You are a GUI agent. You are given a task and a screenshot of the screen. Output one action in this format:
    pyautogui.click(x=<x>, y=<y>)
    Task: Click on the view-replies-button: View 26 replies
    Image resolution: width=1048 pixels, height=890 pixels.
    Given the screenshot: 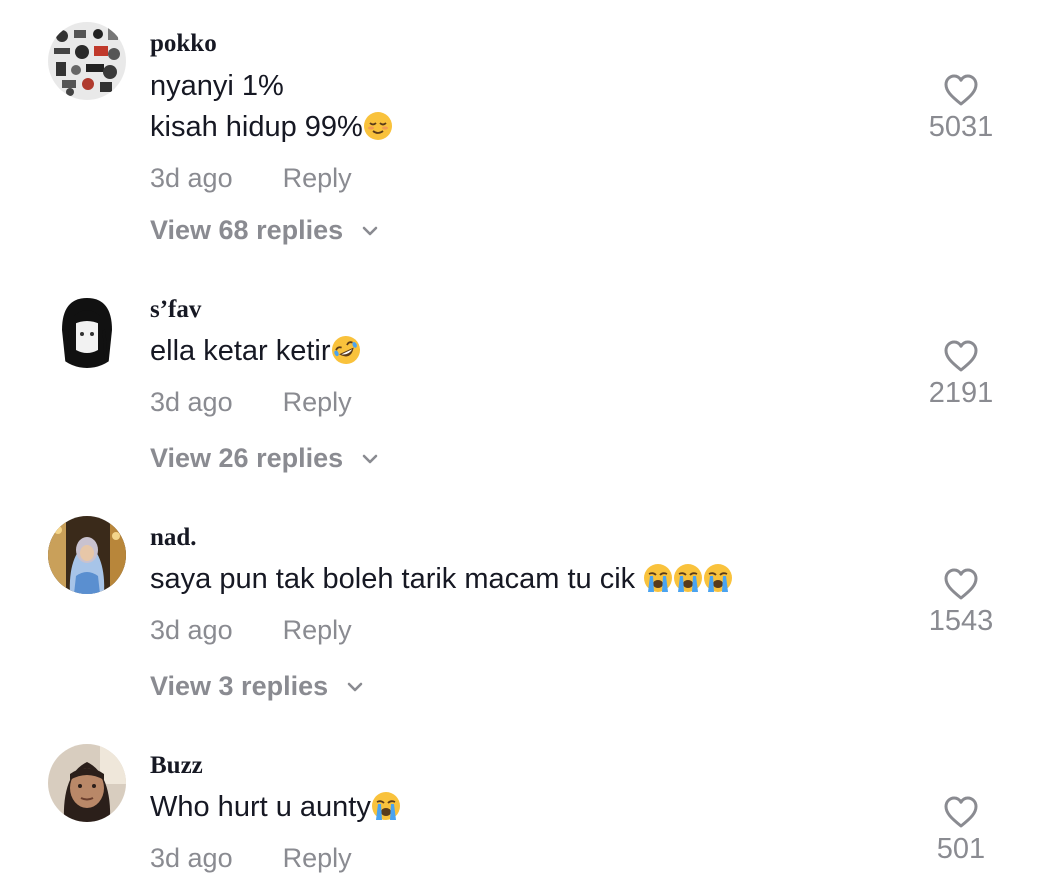 What is the action you would take?
    pyautogui.click(x=264, y=458)
    